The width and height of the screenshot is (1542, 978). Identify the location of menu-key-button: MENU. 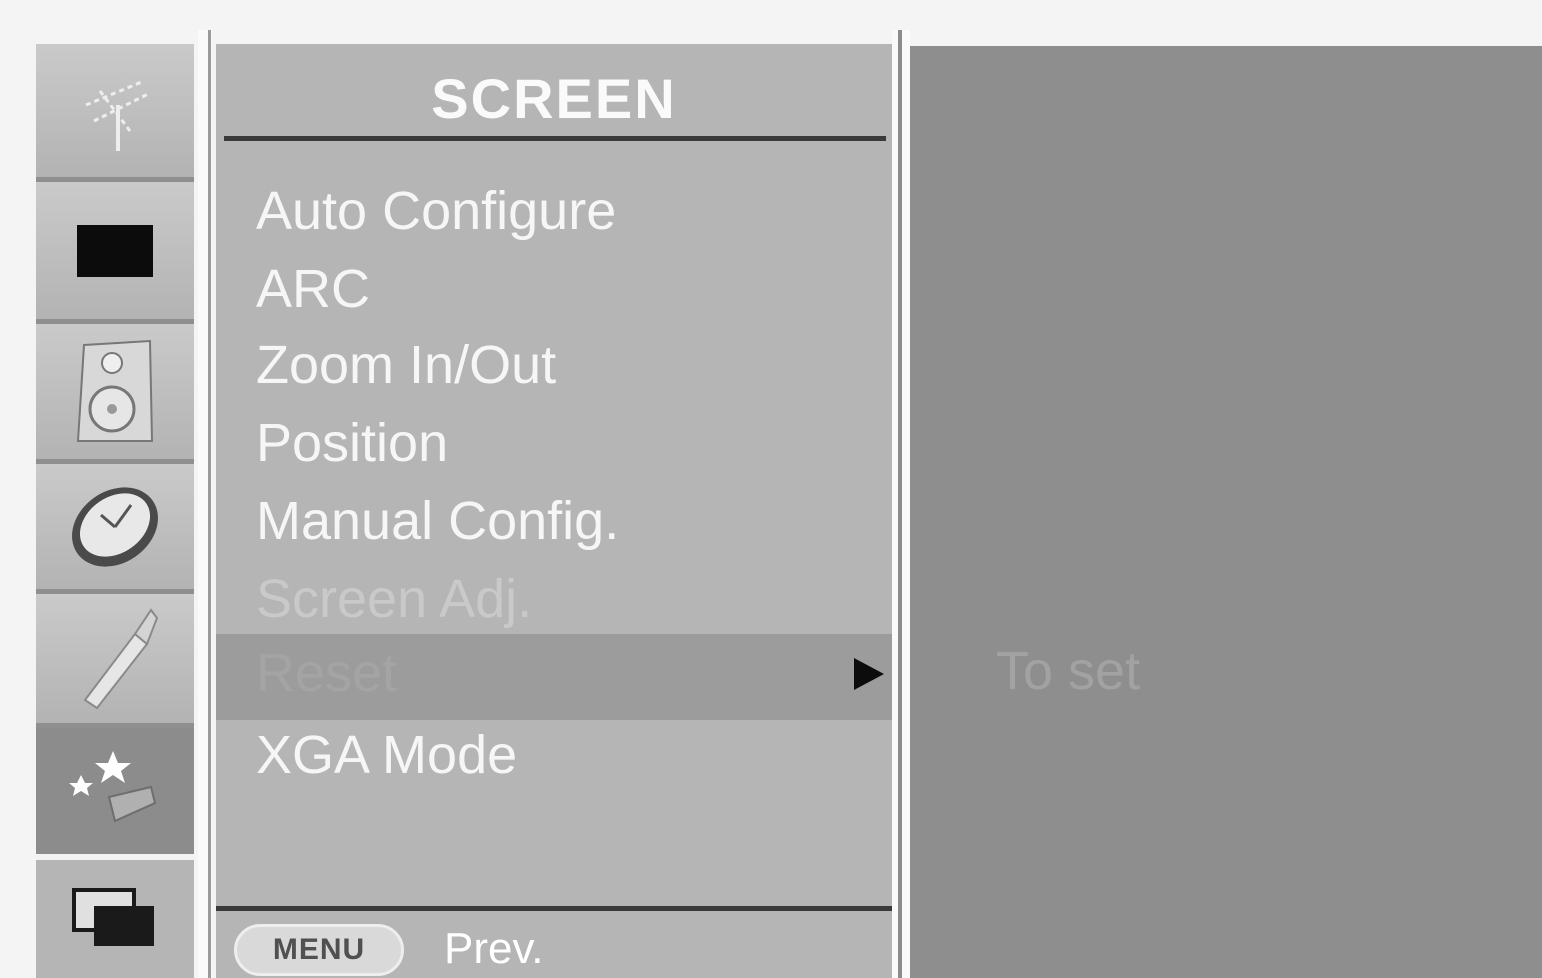
(319, 950).